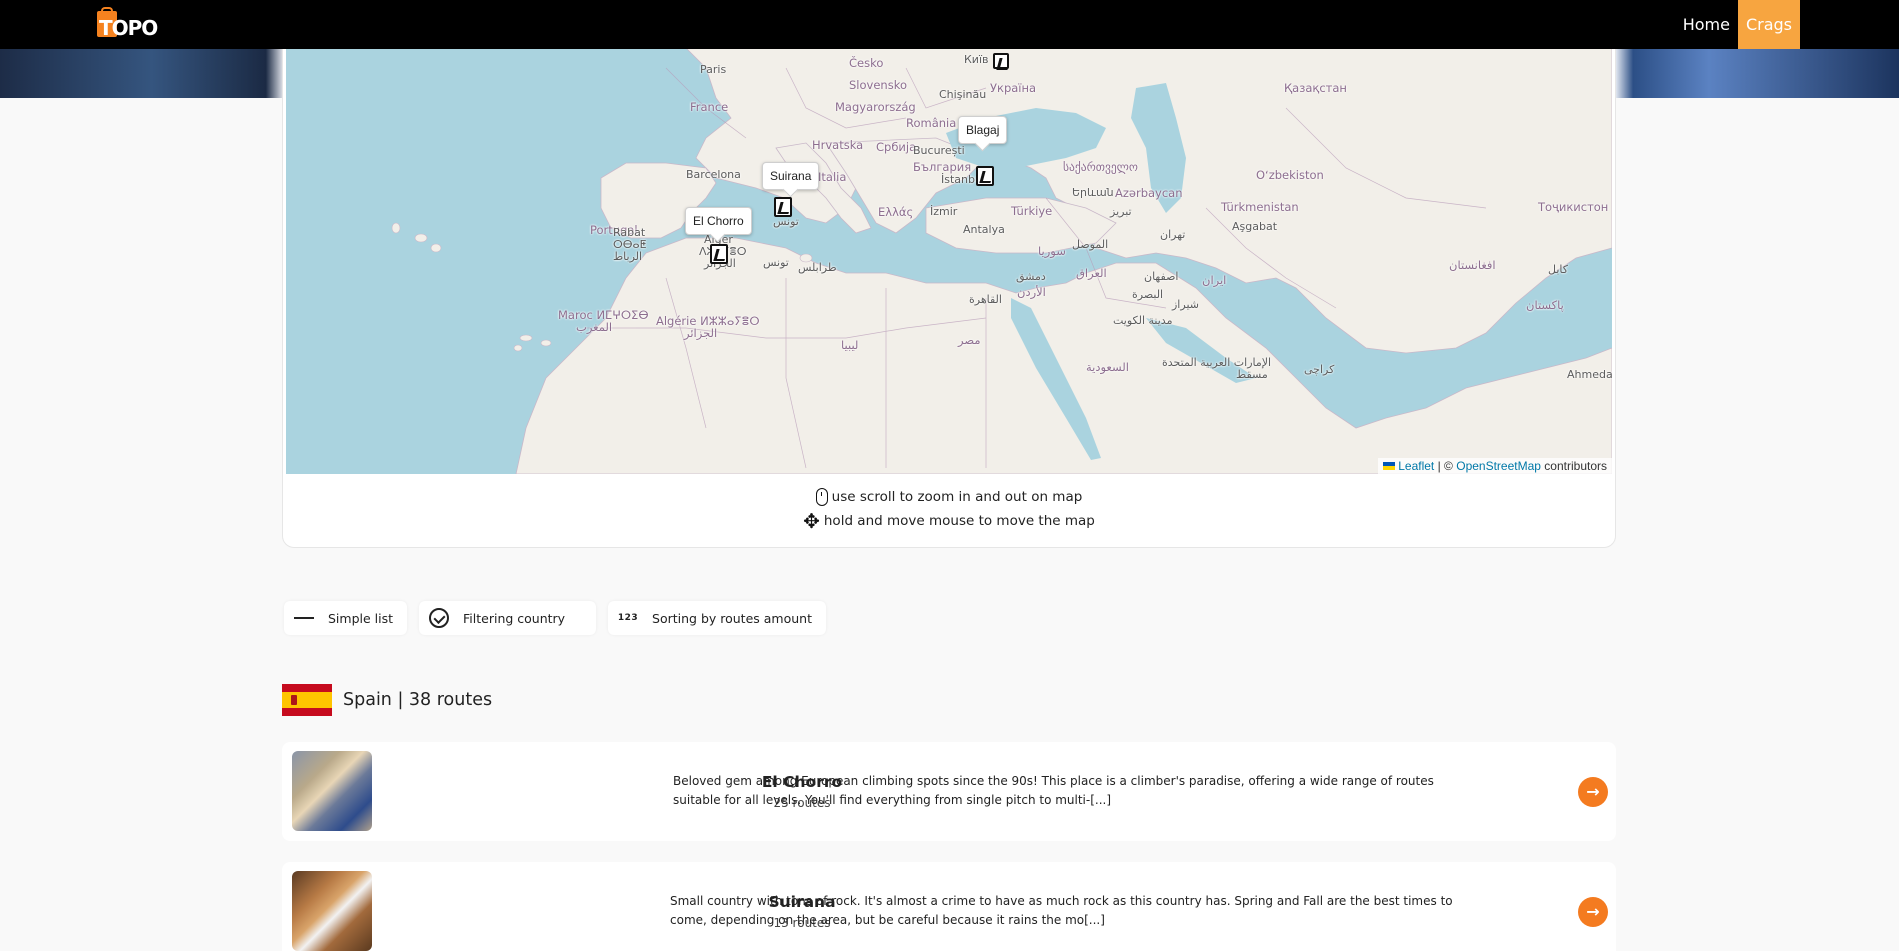 The height and width of the screenshot is (951, 1899). What do you see at coordinates (949, 24) in the screenshot?
I see `top-navbar: TOPO Home Crags` at bounding box center [949, 24].